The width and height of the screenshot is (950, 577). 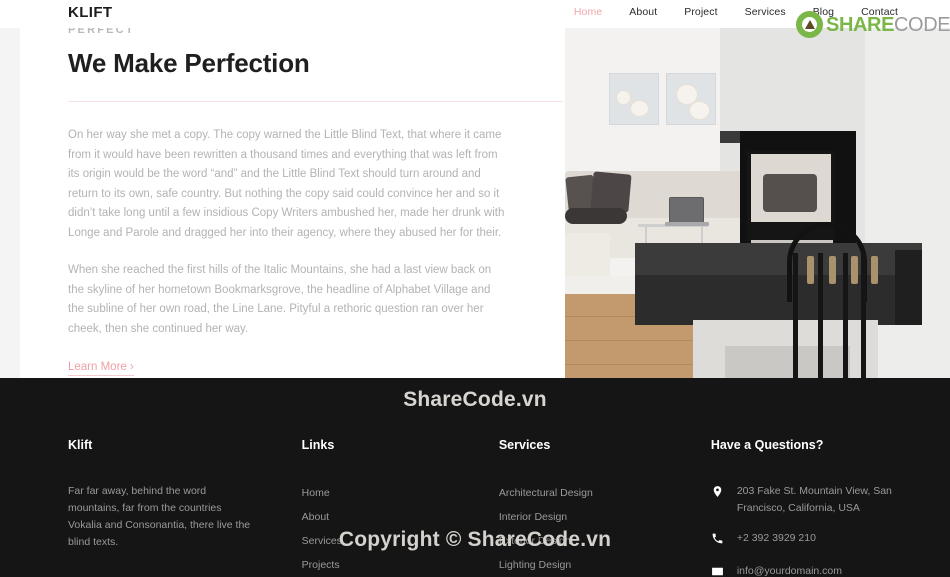 I want to click on footer-link-about: About, so click(x=315, y=517).